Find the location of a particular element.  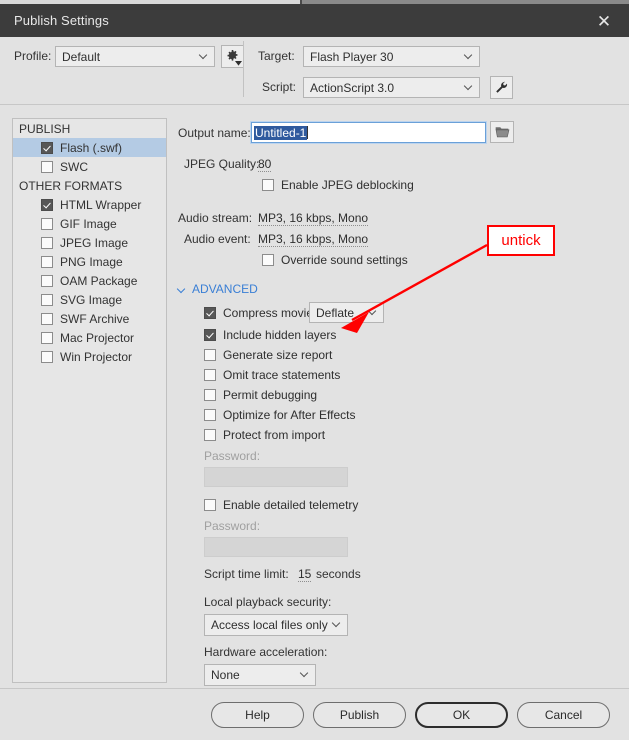

checkbox-flash-swf is located at coordinates (47, 147).